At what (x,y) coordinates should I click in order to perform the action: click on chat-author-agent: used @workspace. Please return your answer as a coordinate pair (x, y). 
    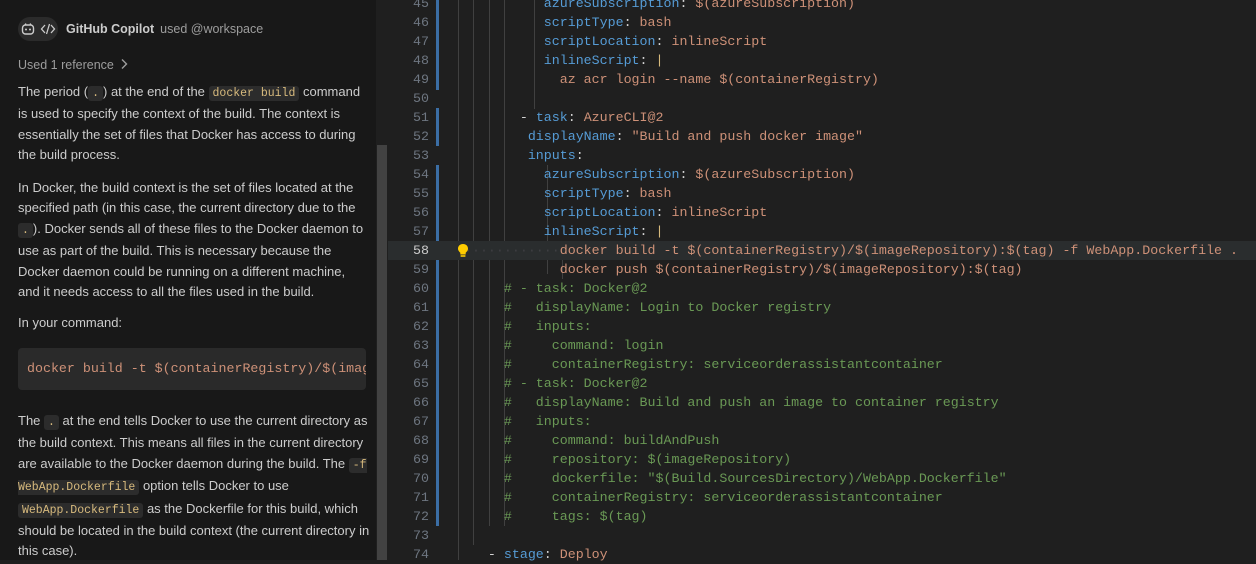
    Looking at the image, I should click on (212, 29).